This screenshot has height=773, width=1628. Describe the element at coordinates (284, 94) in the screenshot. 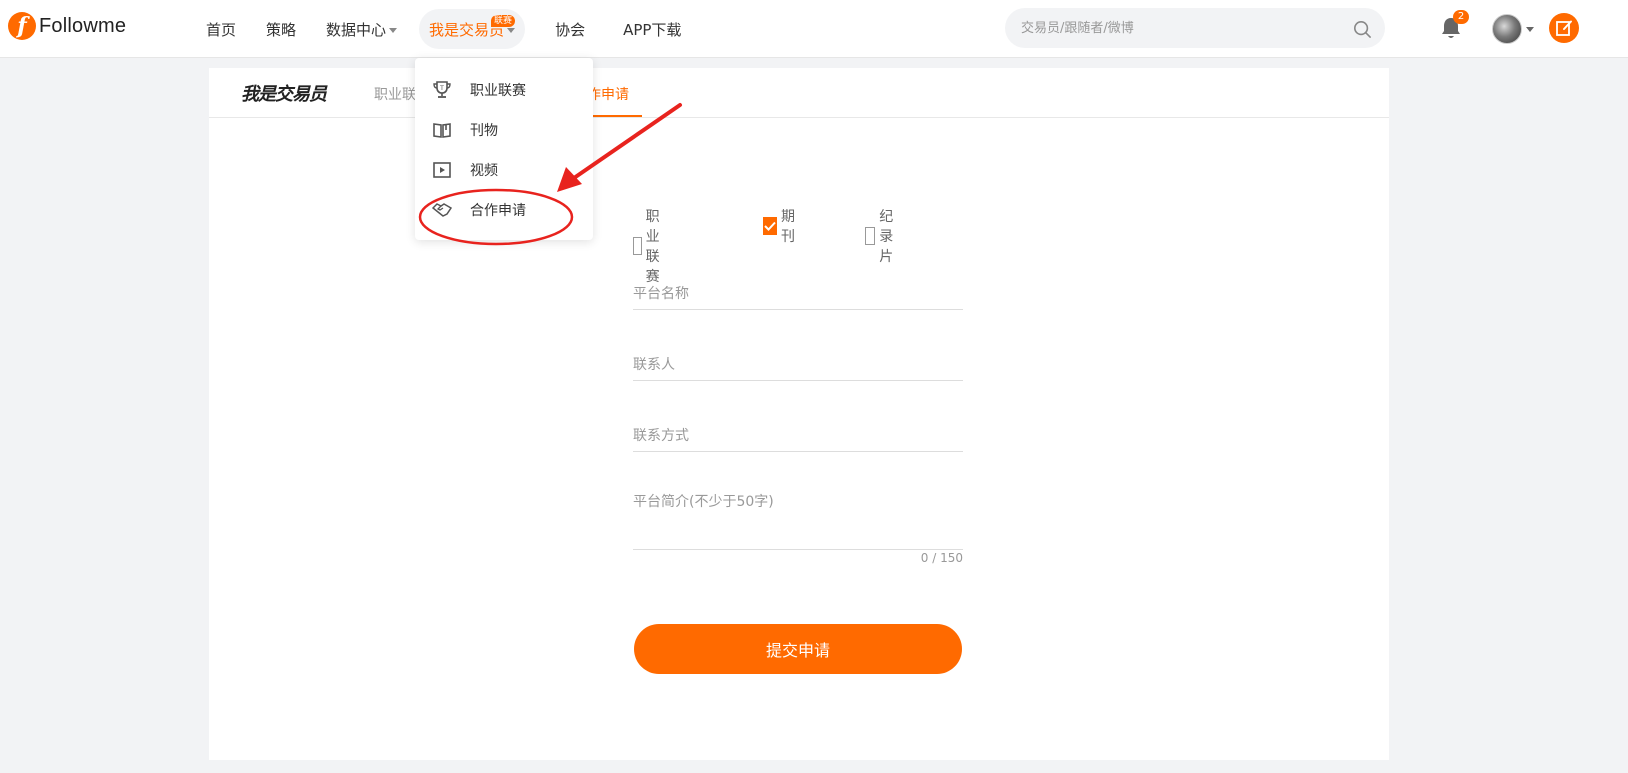

I see `trader-brand-logo: 我是交易员` at that location.